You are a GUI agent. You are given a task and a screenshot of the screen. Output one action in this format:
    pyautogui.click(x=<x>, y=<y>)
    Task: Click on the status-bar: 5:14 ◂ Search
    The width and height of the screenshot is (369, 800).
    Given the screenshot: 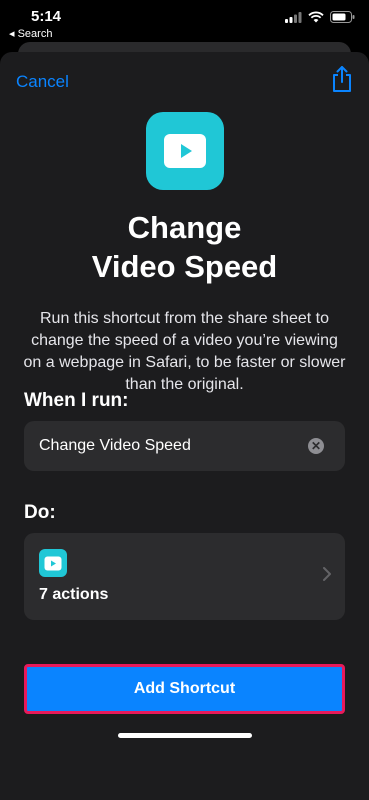 What is the action you would take?
    pyautogui.click(x=184, y=22)
    